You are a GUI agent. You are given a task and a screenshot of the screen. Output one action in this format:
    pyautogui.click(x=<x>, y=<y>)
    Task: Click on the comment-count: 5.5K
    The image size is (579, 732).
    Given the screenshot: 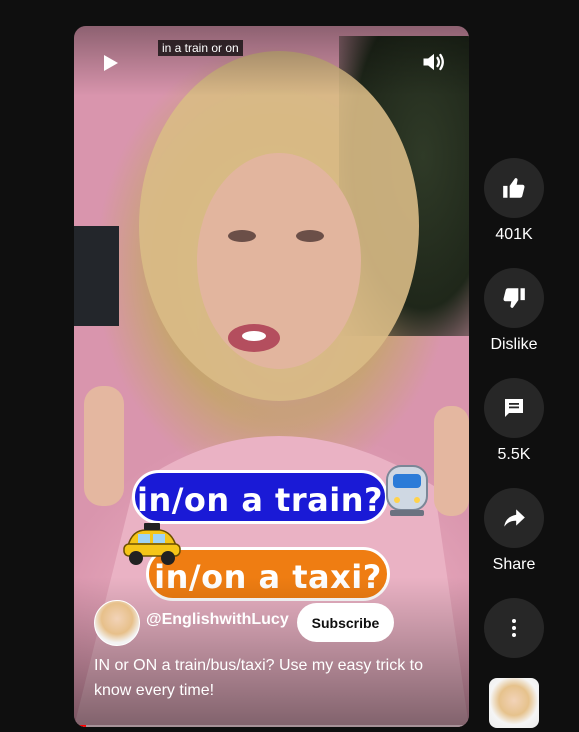 What is the action you would take?
    pyautogui.click(x=514, y=454)
    